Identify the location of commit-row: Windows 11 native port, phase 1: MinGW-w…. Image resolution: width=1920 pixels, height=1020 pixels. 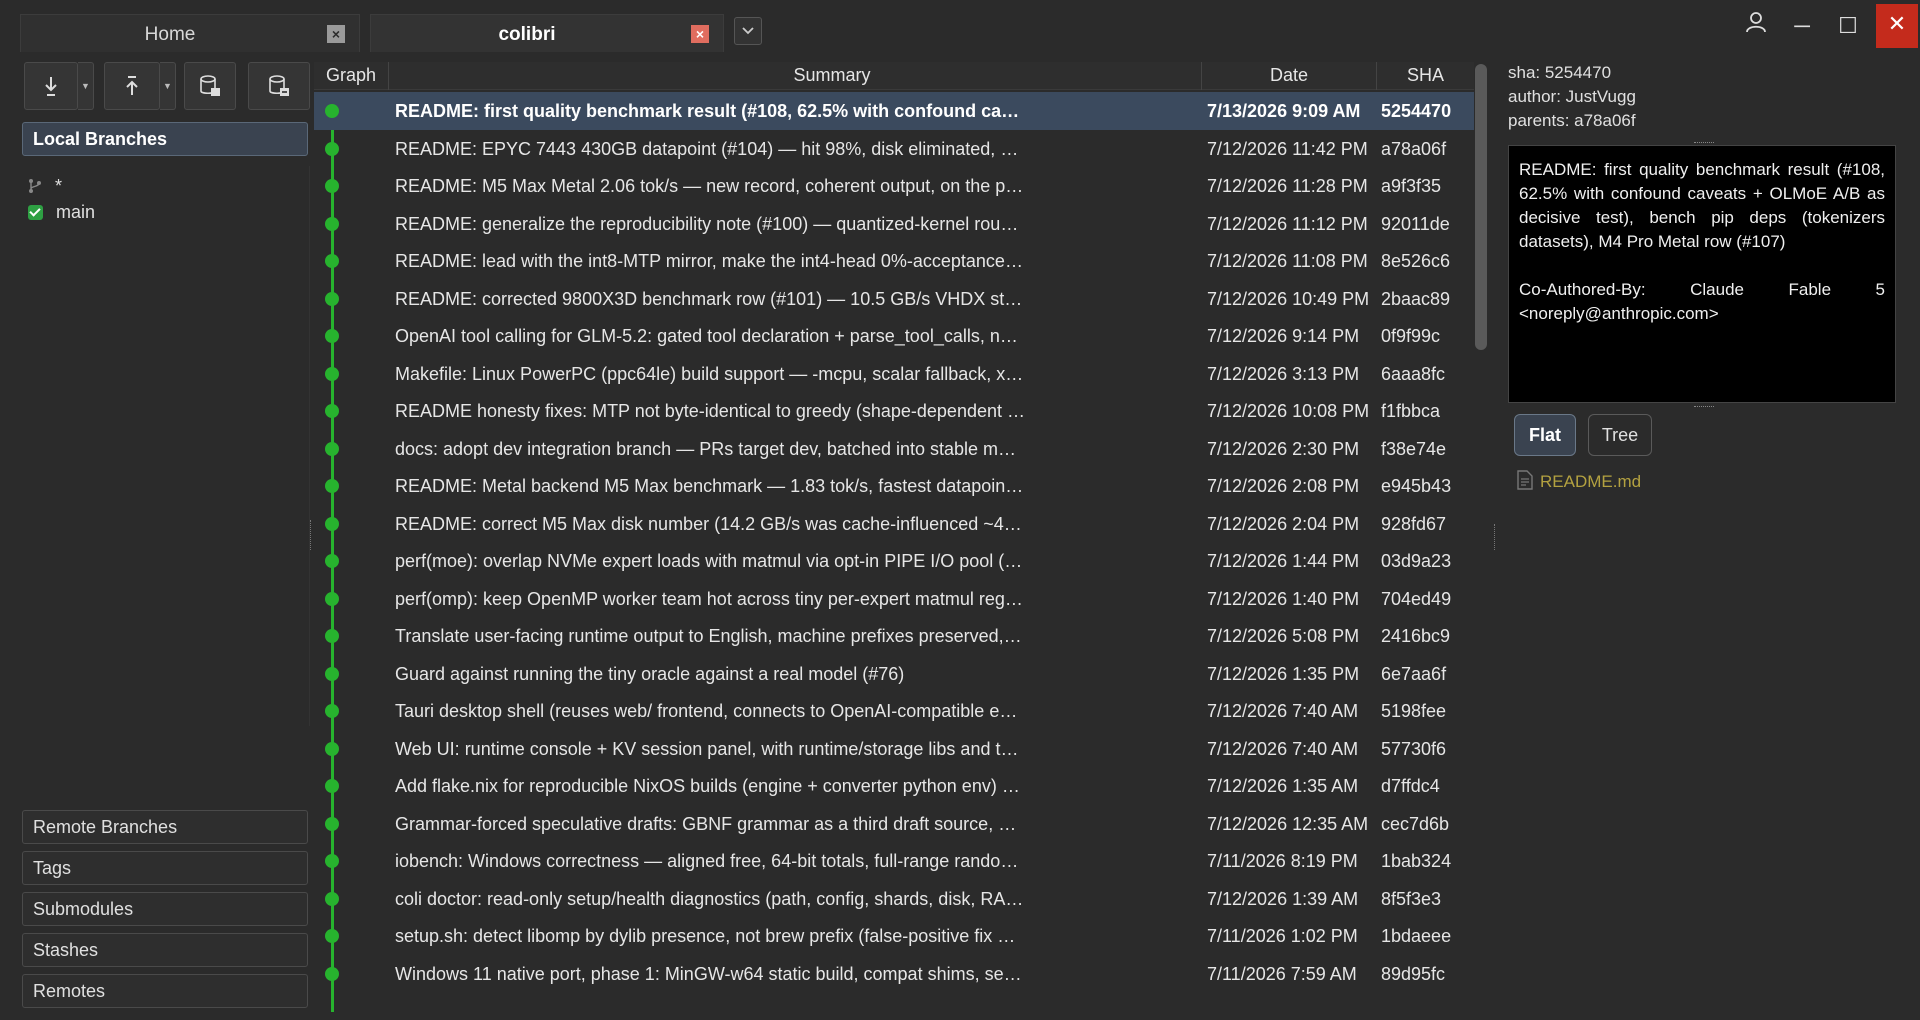
(894, 974).